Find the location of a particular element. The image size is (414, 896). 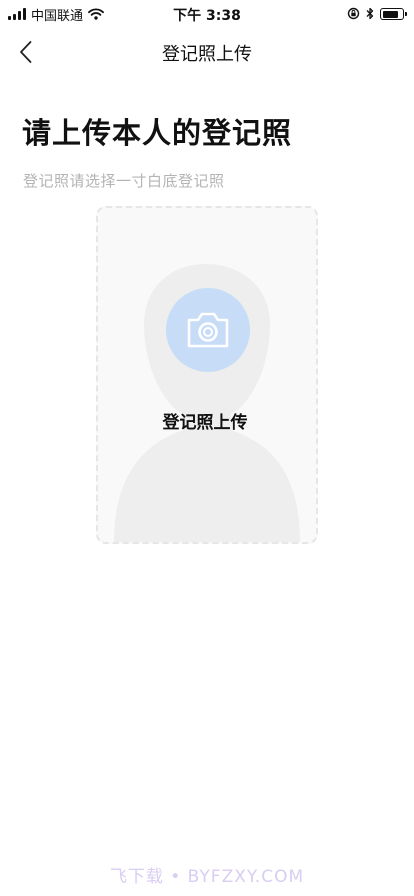

camera-icon is located at coordinates (208, 330).